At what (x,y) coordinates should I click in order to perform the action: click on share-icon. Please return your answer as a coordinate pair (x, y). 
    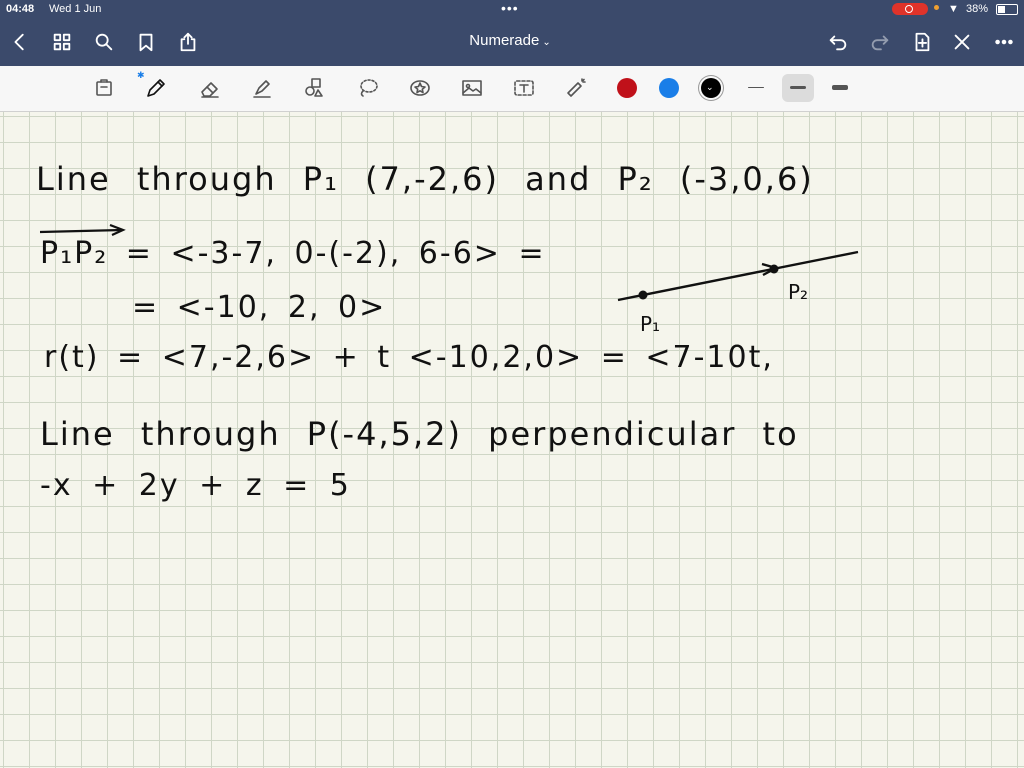
    Looking at the image, I should click on (188, 42).